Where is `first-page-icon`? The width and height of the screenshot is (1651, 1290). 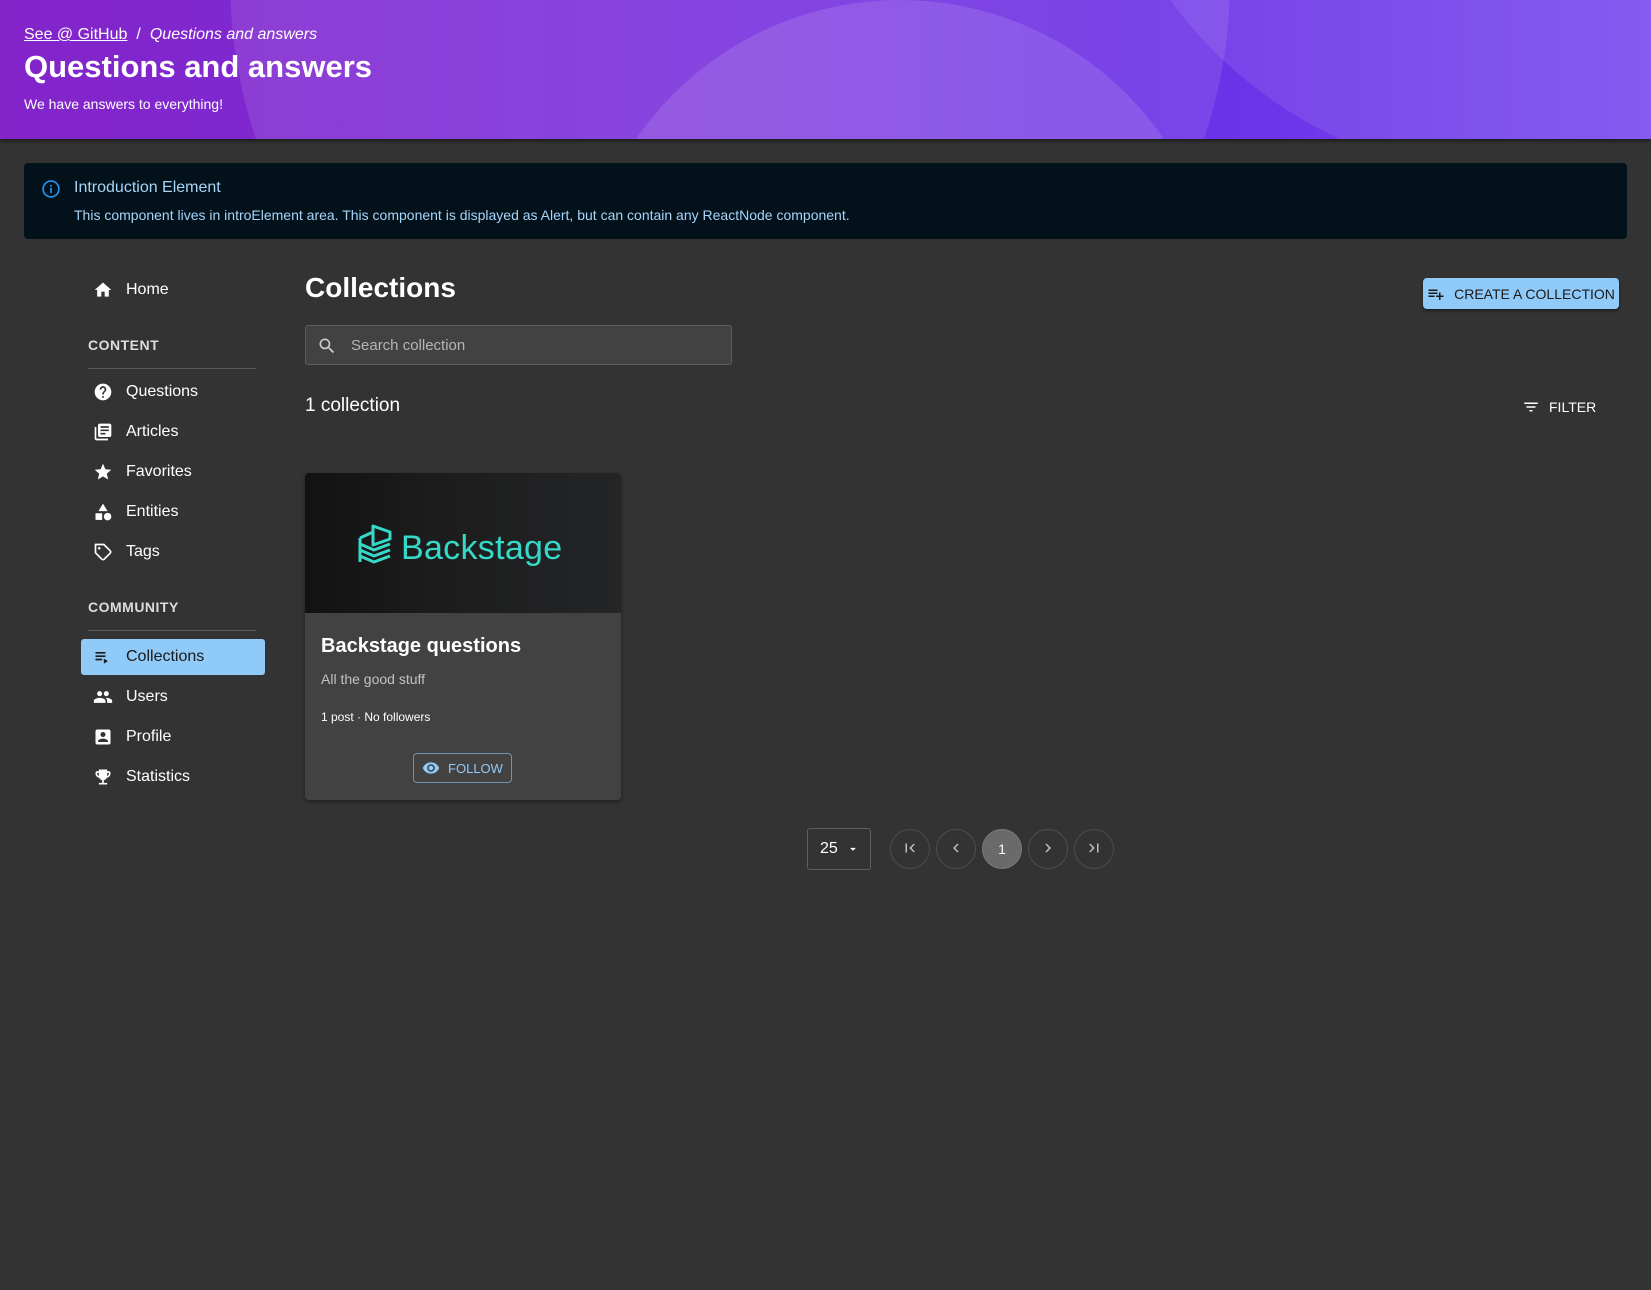
first-page-icon is located at coordinates (910, 849).